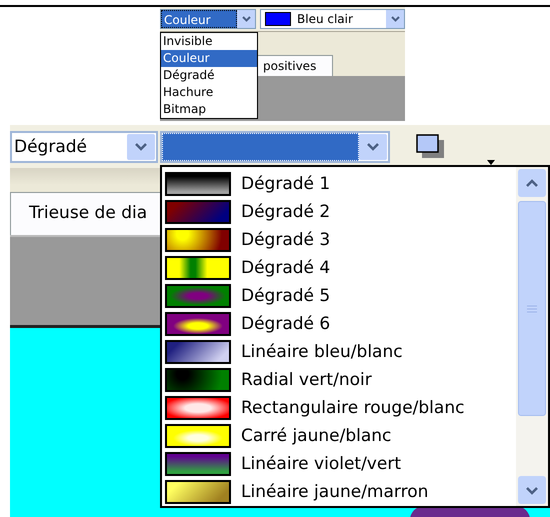 The height and width of the screenshot is (517, 550). I want to click on scroll-thumb, so click(532, 308).